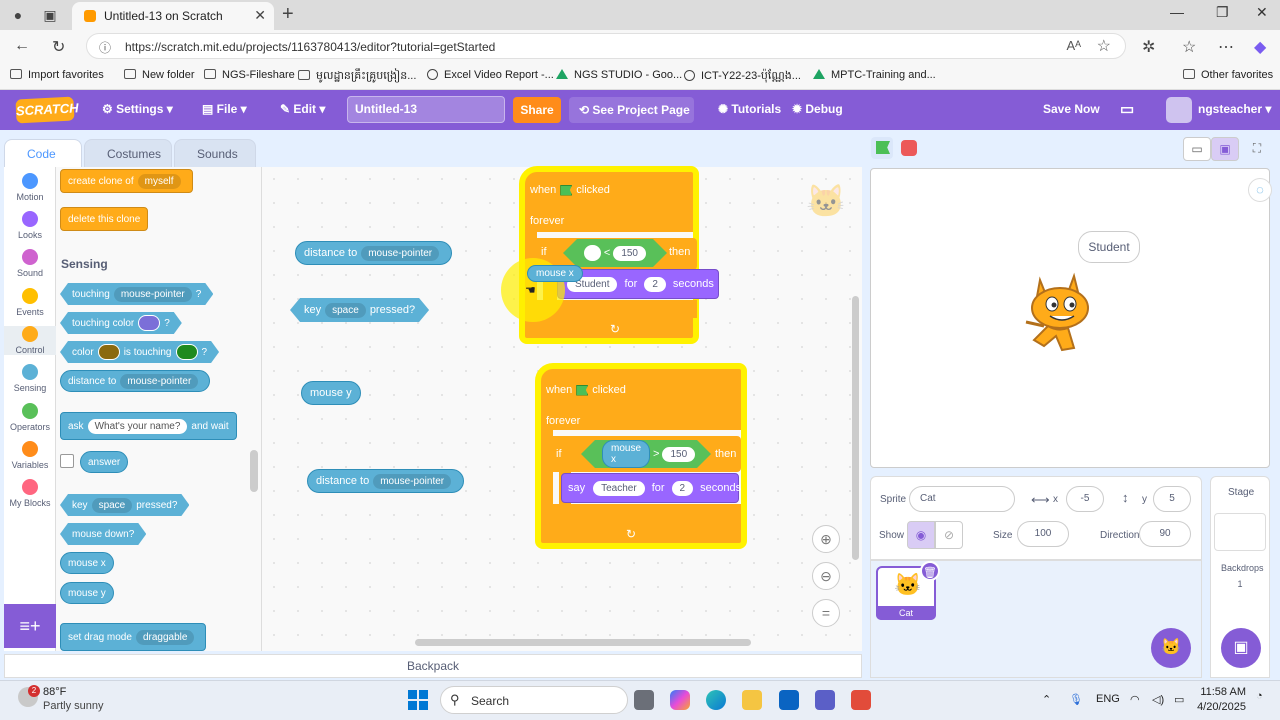 The height and width of the screenshot is (720, 1280). What do you see at coordinates (930, 571) in the screenshot?
I see `delete-sprite-icon: 🗑` at bounding box center [930, 571].